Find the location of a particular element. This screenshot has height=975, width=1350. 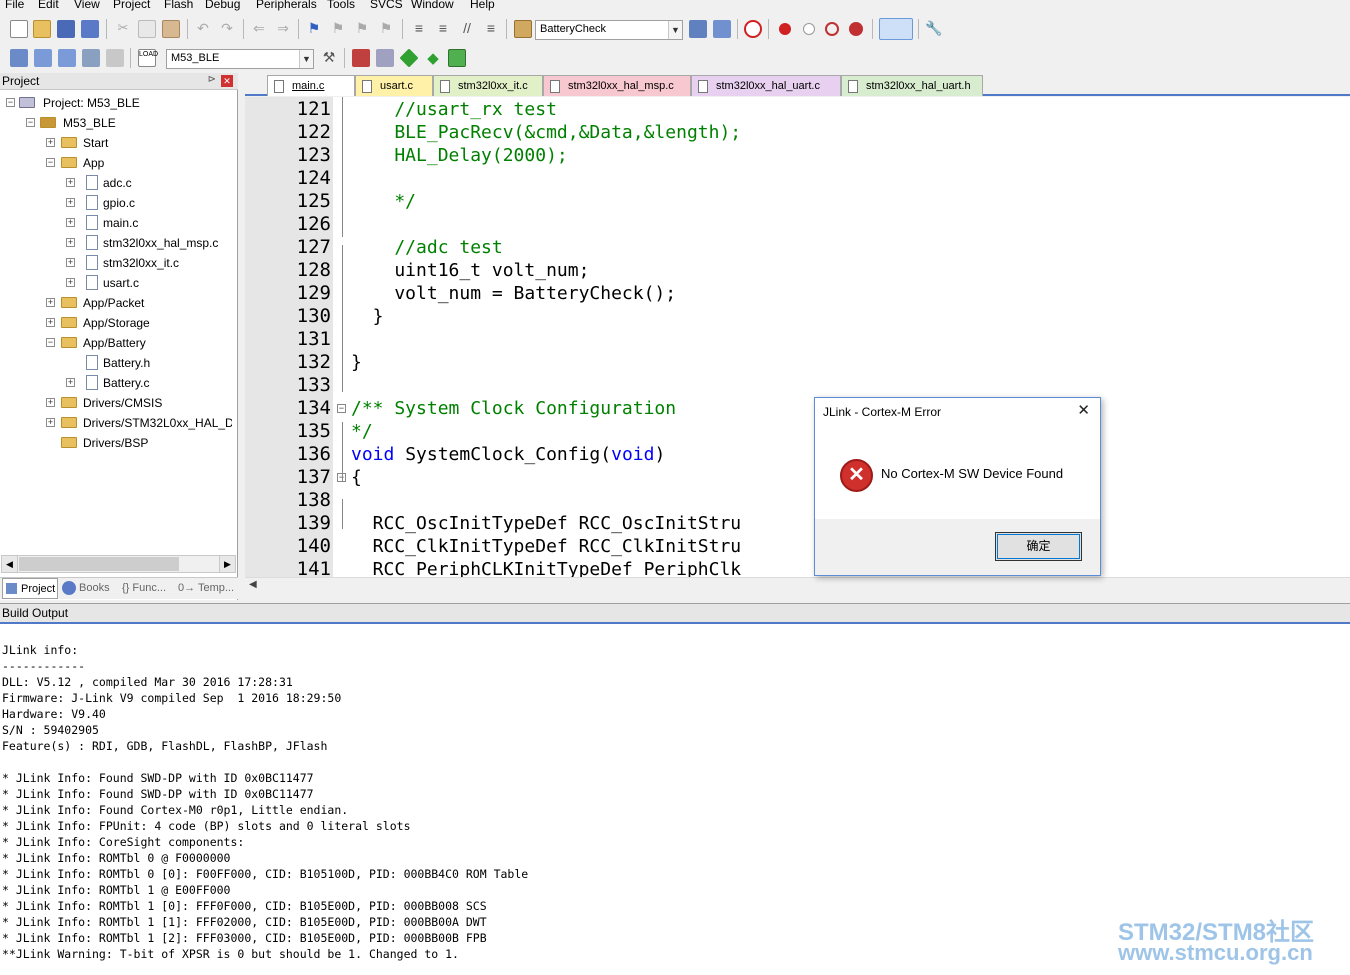

prev-bookmark-icon: ⚑ is located at coordinates (338, 29).